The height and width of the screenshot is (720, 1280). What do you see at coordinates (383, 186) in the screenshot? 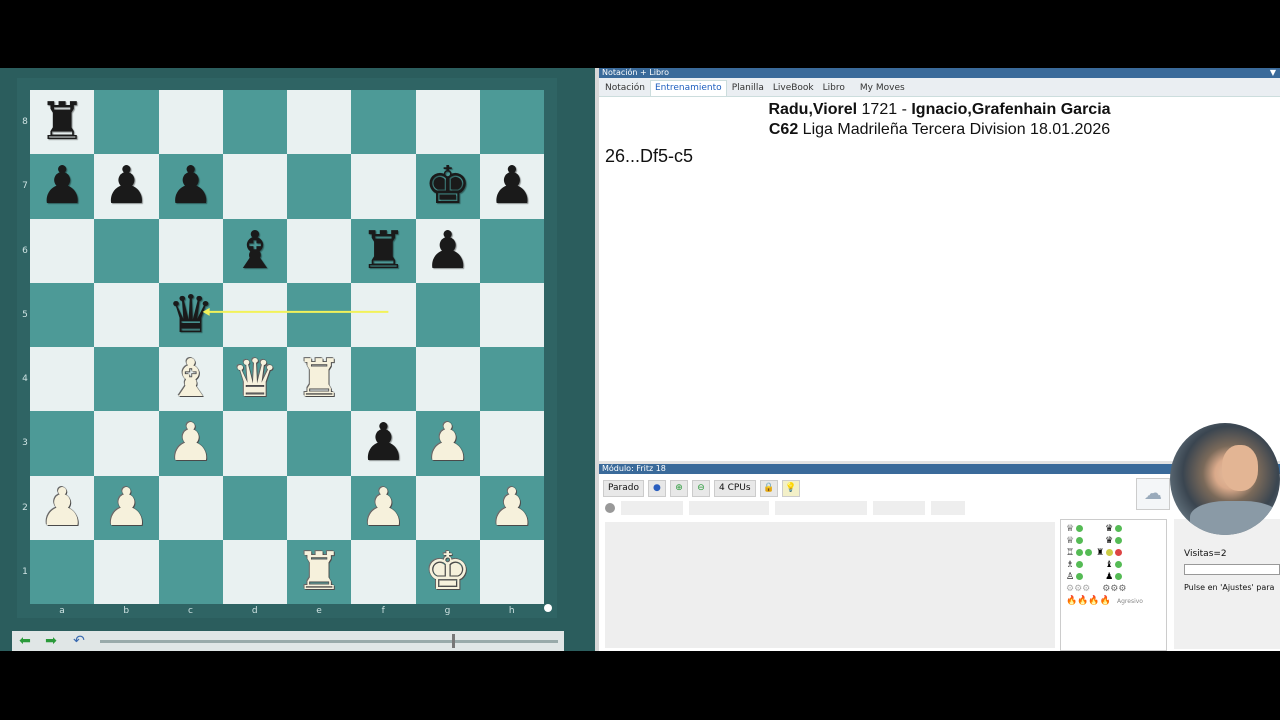
I see `square-f7` at bounding box center [383, 186].